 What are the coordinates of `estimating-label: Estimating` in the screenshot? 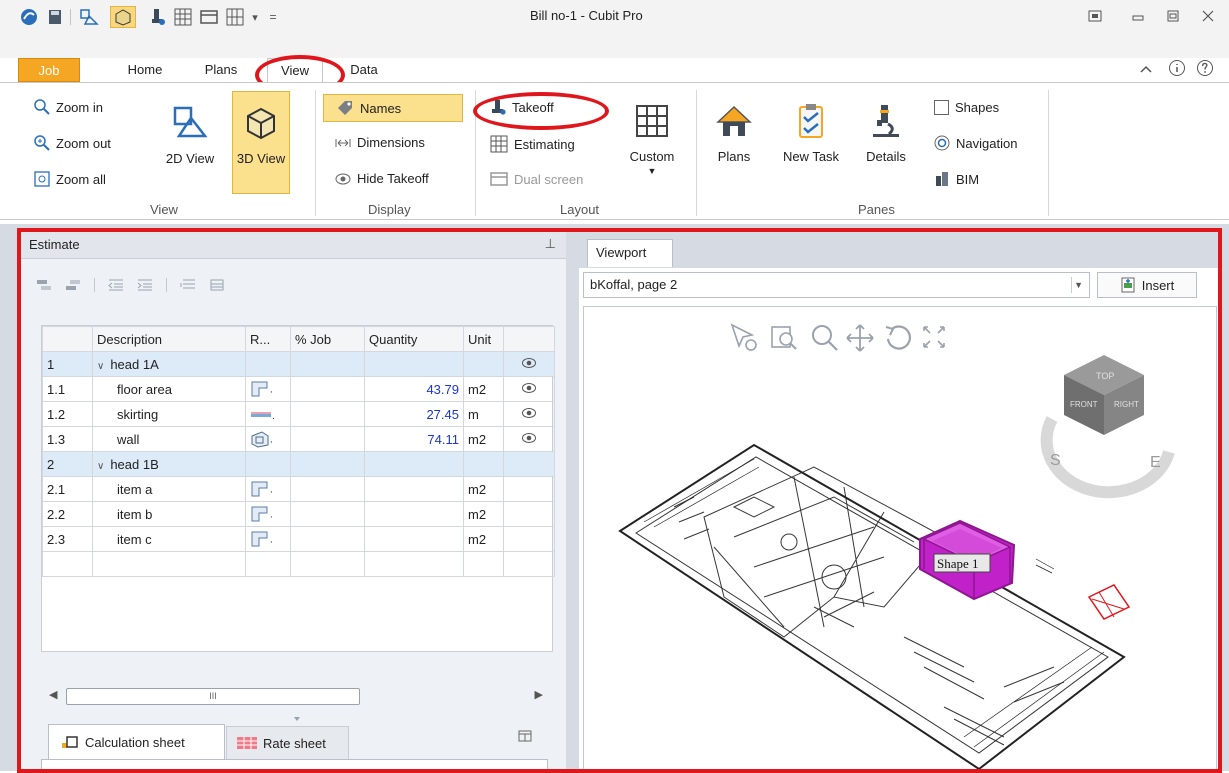 It's located at (544, 144).